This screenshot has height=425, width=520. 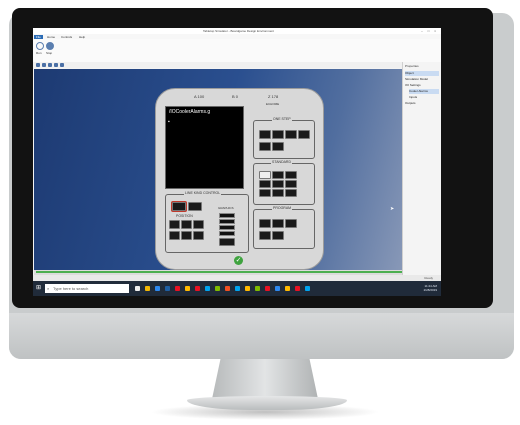 What do you see at coordinates (422, 103) in the screenshot?
I see `inspector-row: Outputs` at bounding box center [422, 103].